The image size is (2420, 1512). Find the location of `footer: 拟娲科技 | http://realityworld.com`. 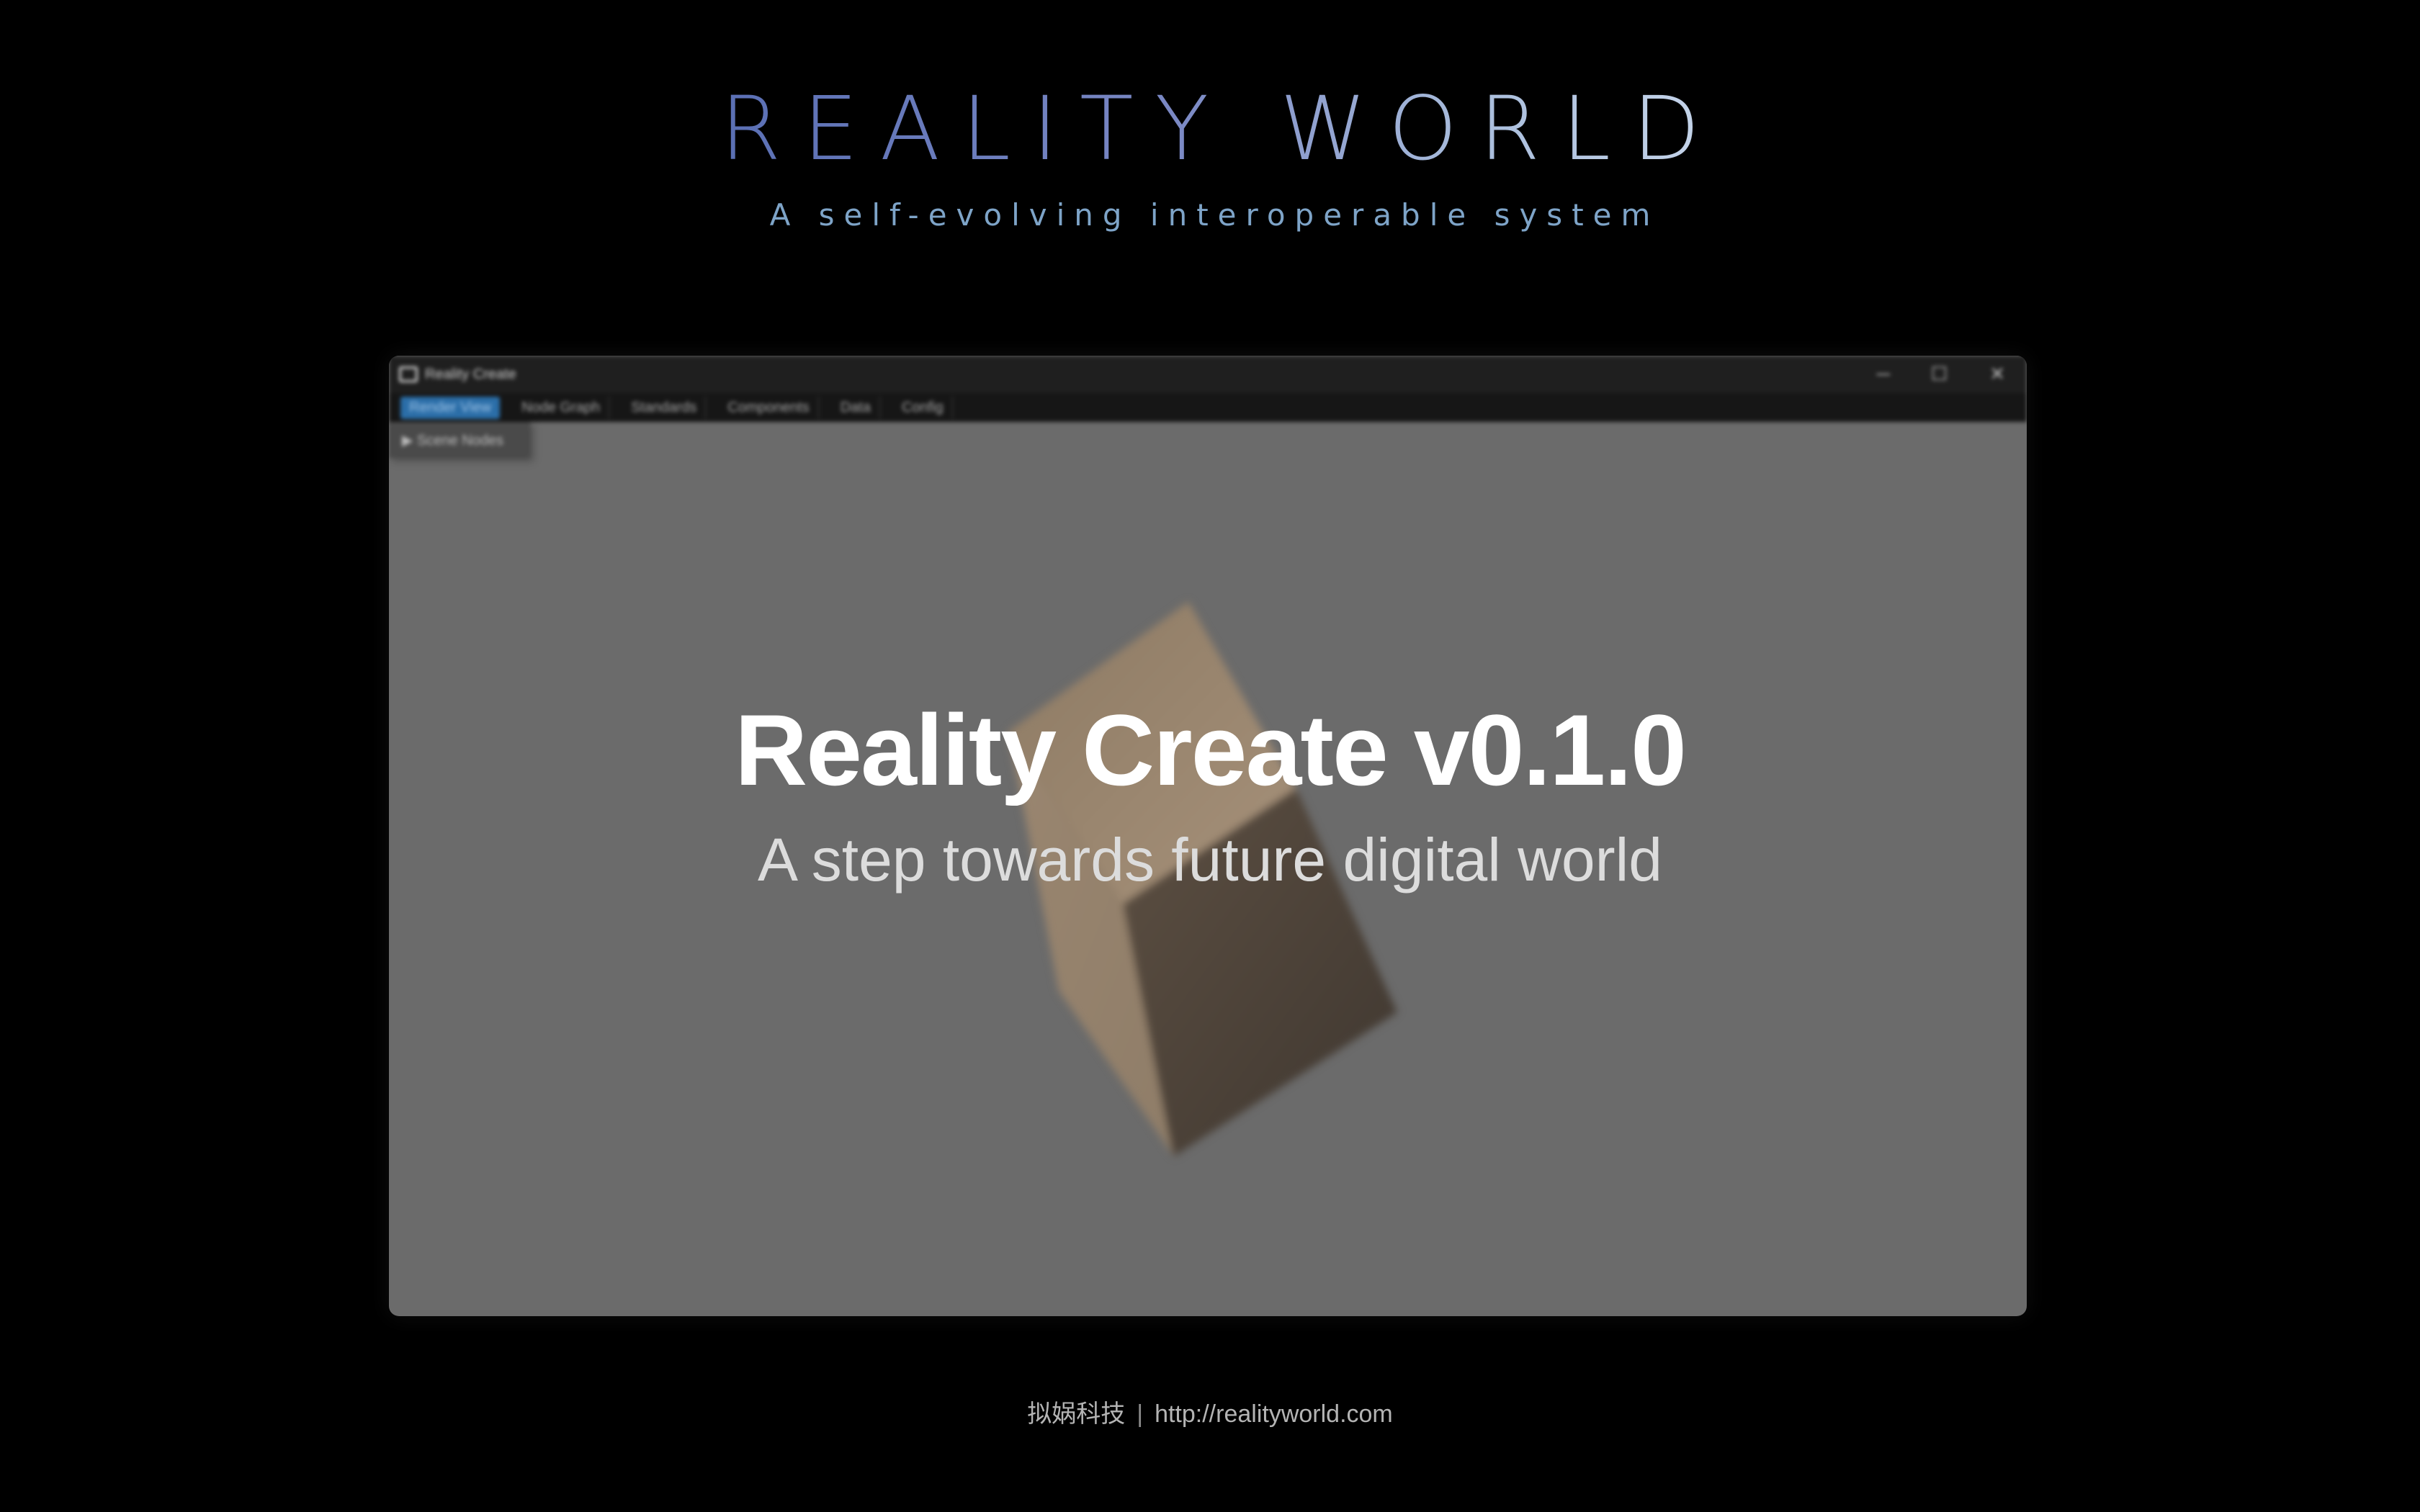

footer: 拟娲科技 | http://realityworld.com is located at coordinates (1210, 1411).